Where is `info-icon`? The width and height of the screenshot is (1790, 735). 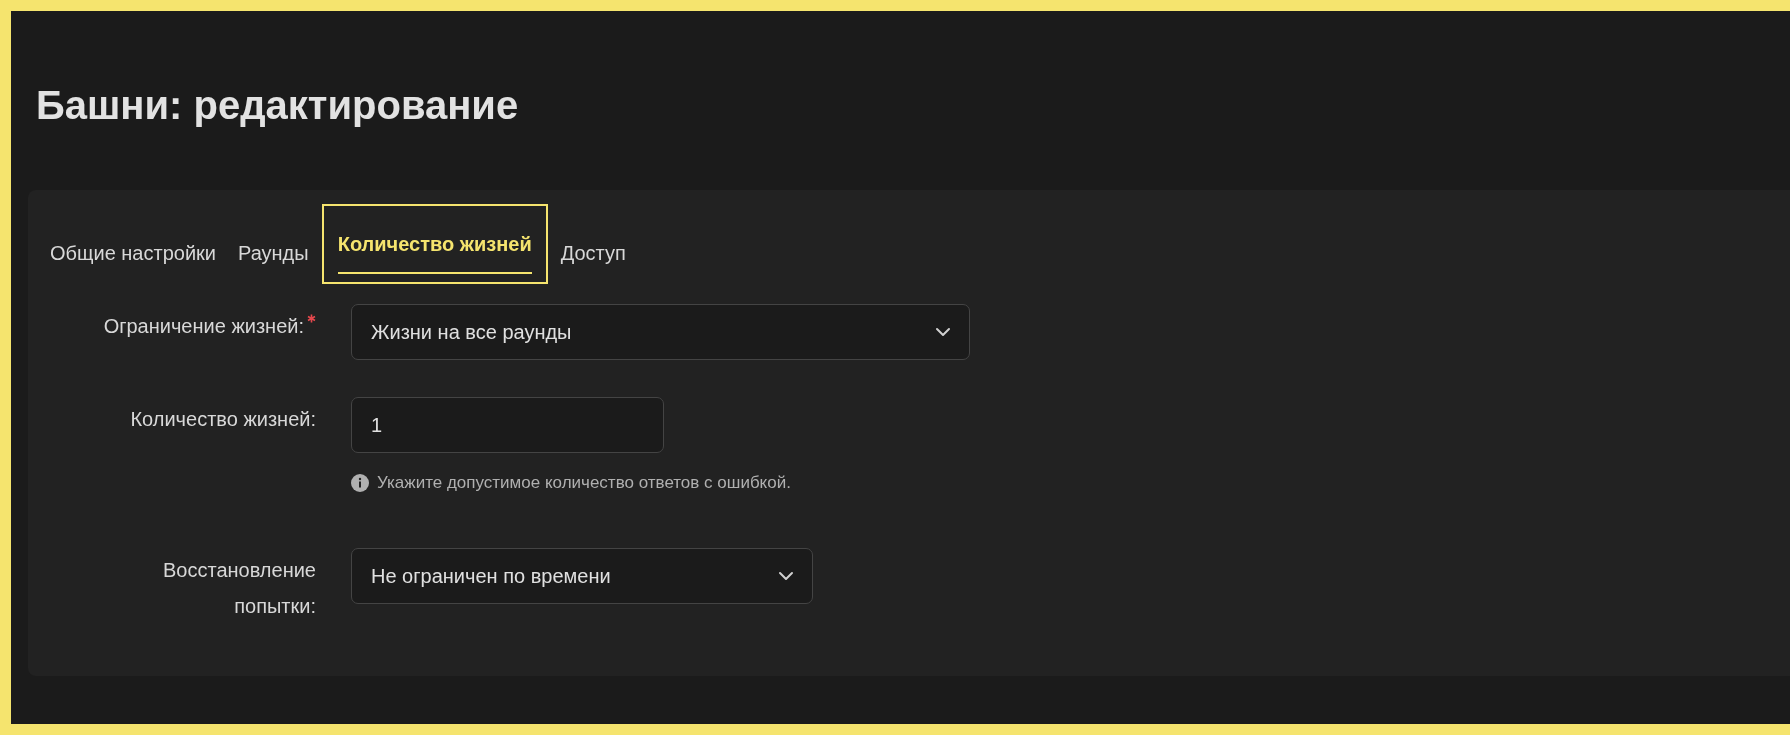 info-icon is located at coordinates (360, 483).